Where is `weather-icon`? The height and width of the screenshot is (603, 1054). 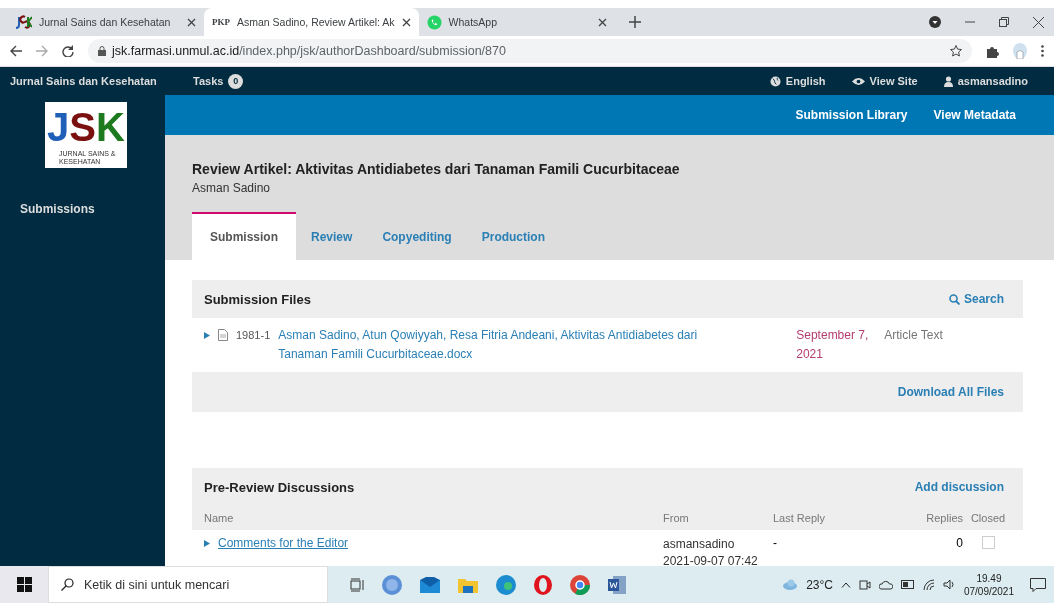 weather-icon is located at coordinates (790, 584).